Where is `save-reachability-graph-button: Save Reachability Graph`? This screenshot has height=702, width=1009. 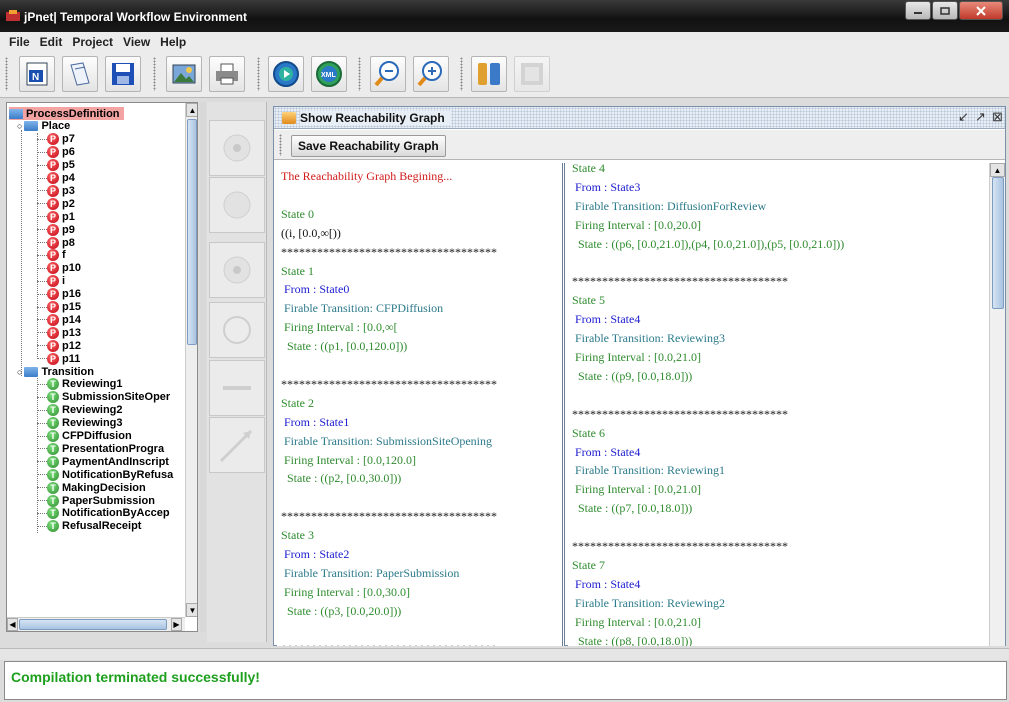 save-reachability-graph-button: Save Reachability Graph is located at coordinates (368, 146).